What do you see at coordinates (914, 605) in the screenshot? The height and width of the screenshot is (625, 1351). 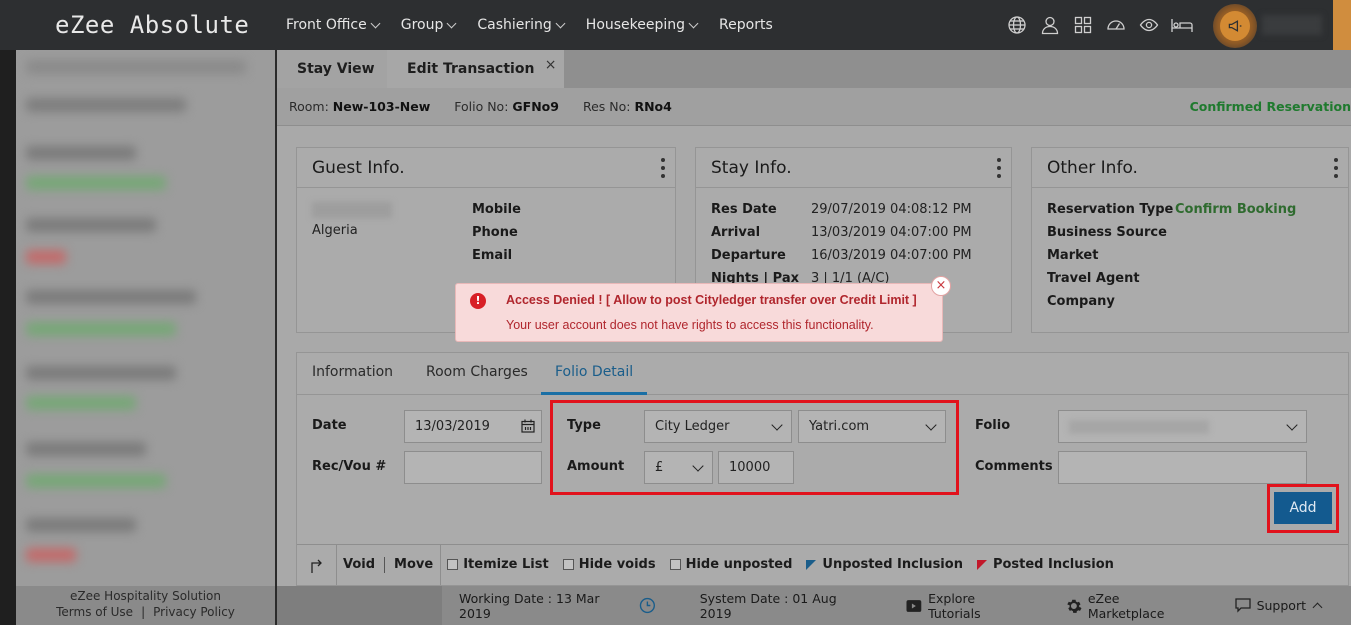 I see `video-icon` at bounding box center [914, 605].